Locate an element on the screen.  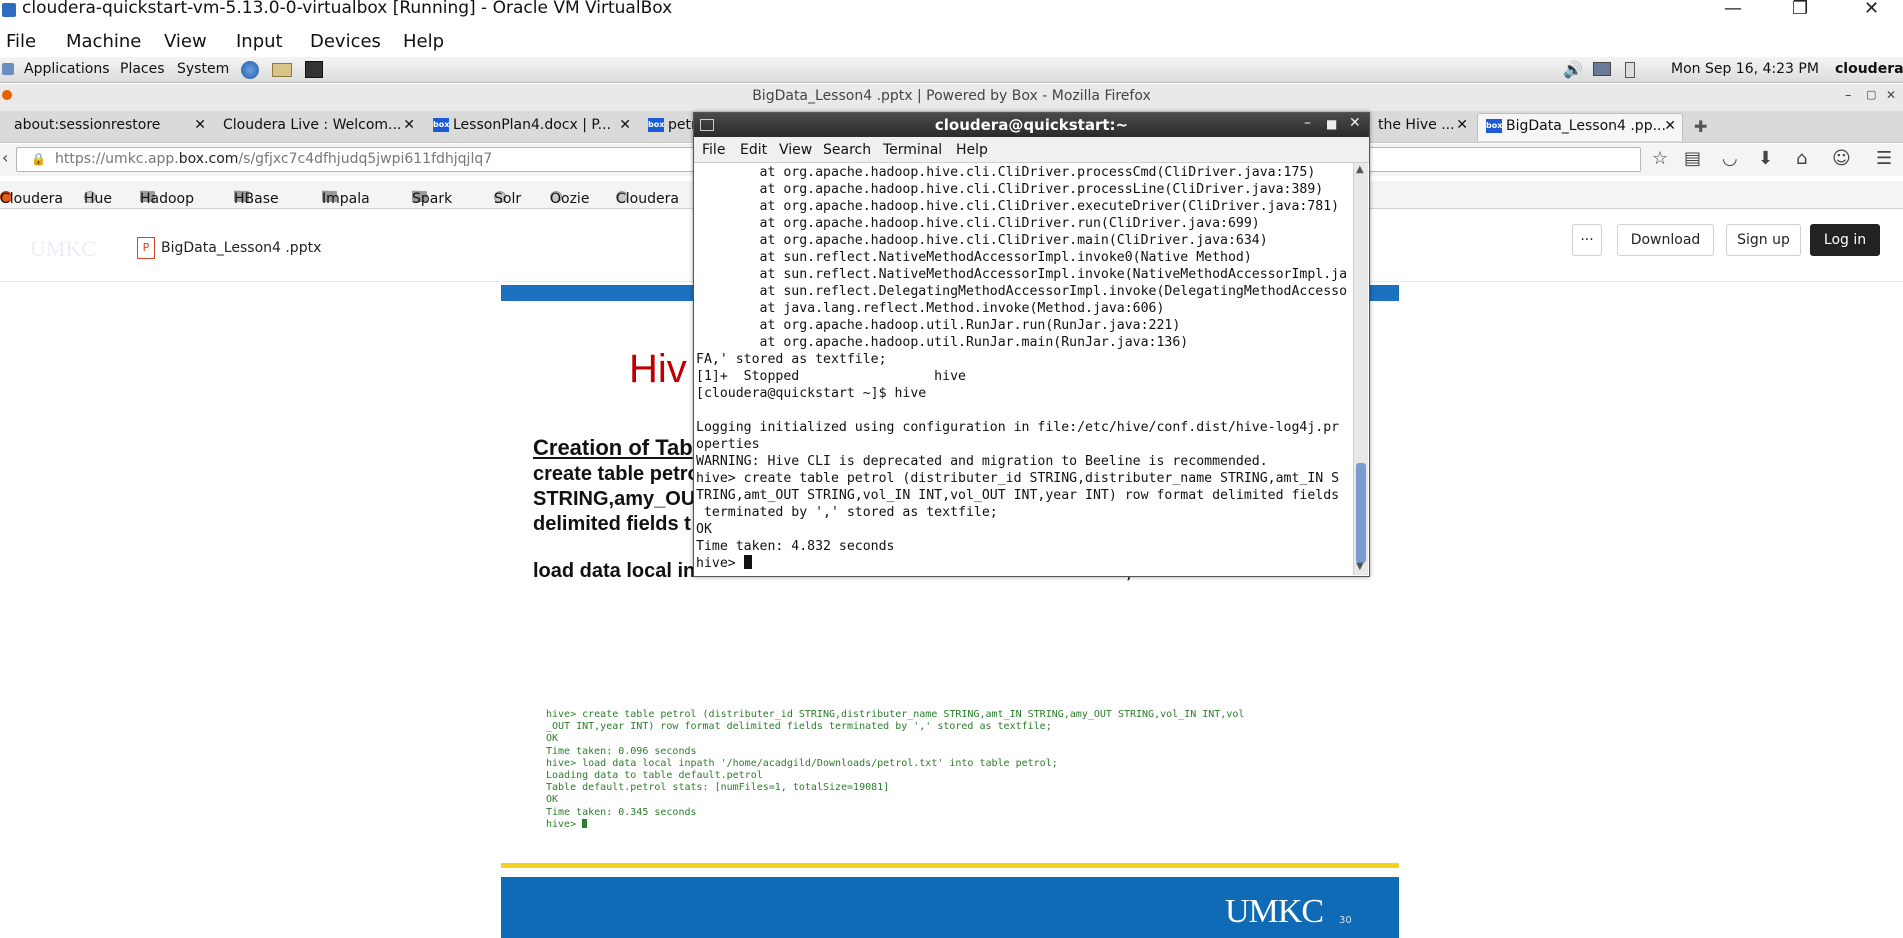
applications-menu: Applications is located at coordinates (67, 69).